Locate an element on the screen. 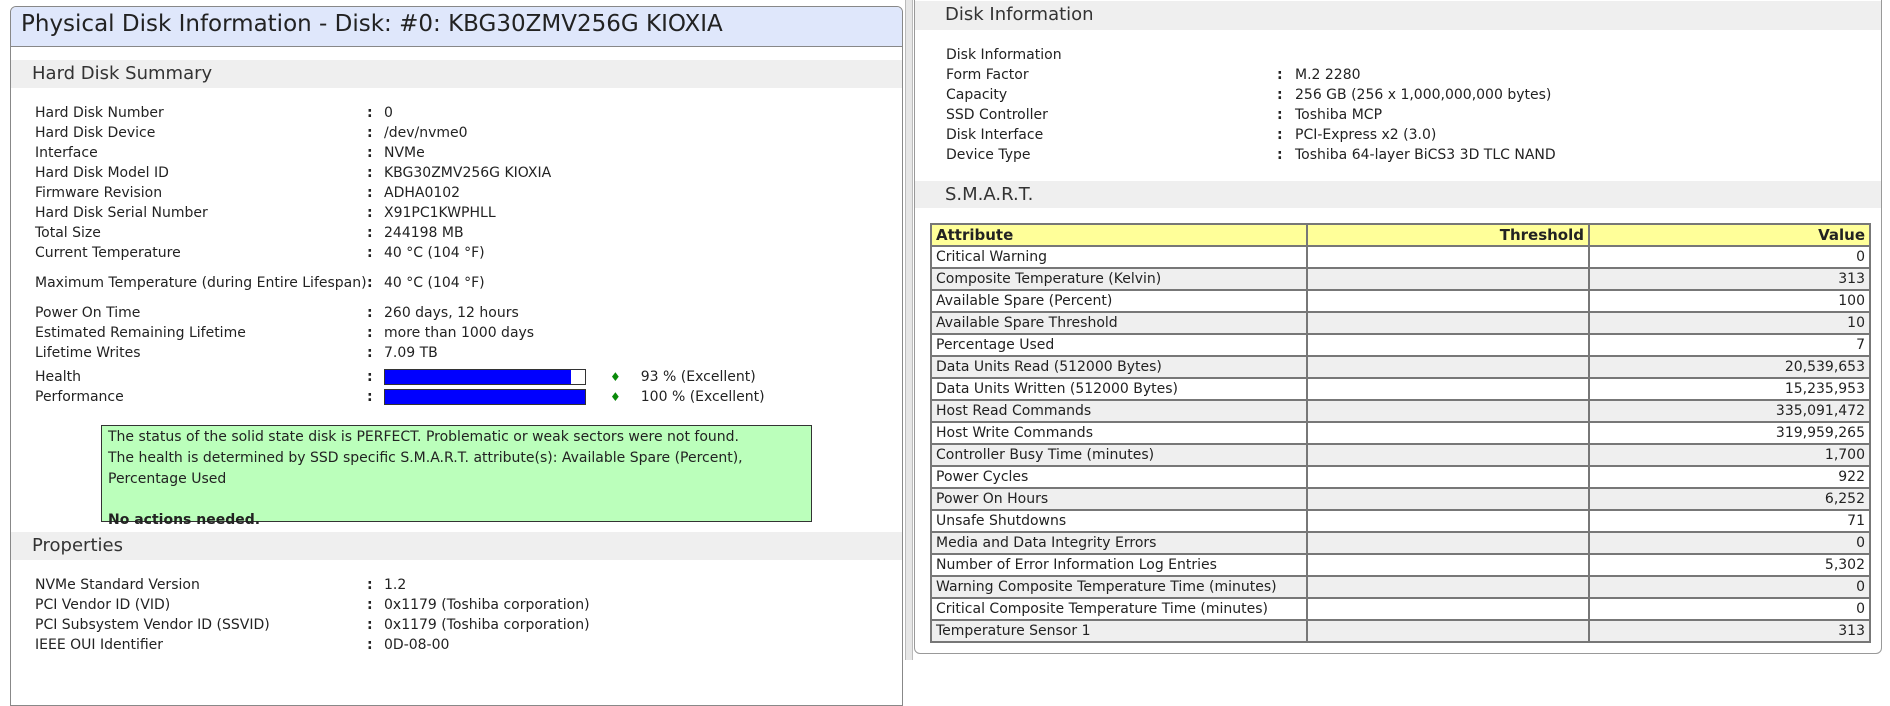 Image resolution: width=1890 pixels, height=706 pixels. table-row: Available Spare Threshold 10 is located at coordinates (1400, 323).